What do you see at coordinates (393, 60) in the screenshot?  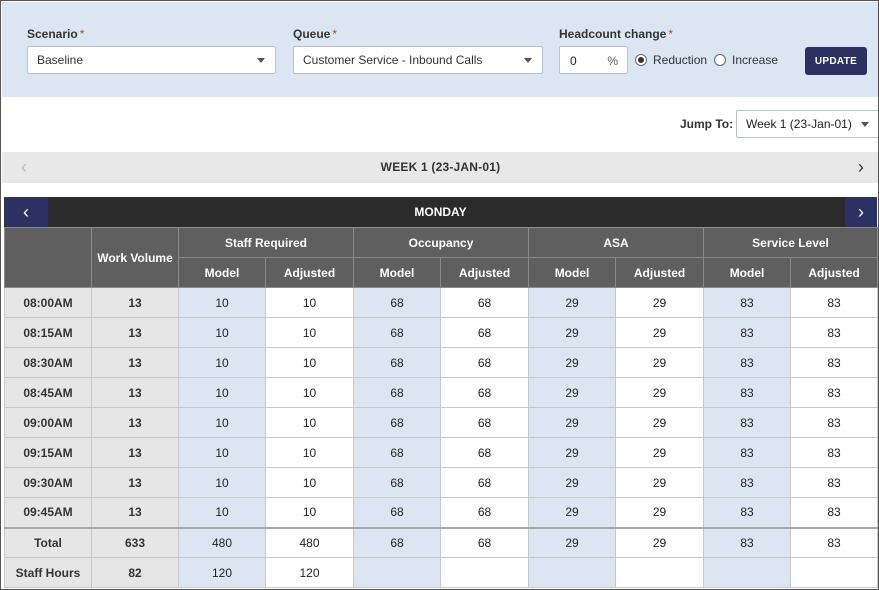 I see `queue-value: Customer Service - Inbound Calls` at bounding box center [393, 60].